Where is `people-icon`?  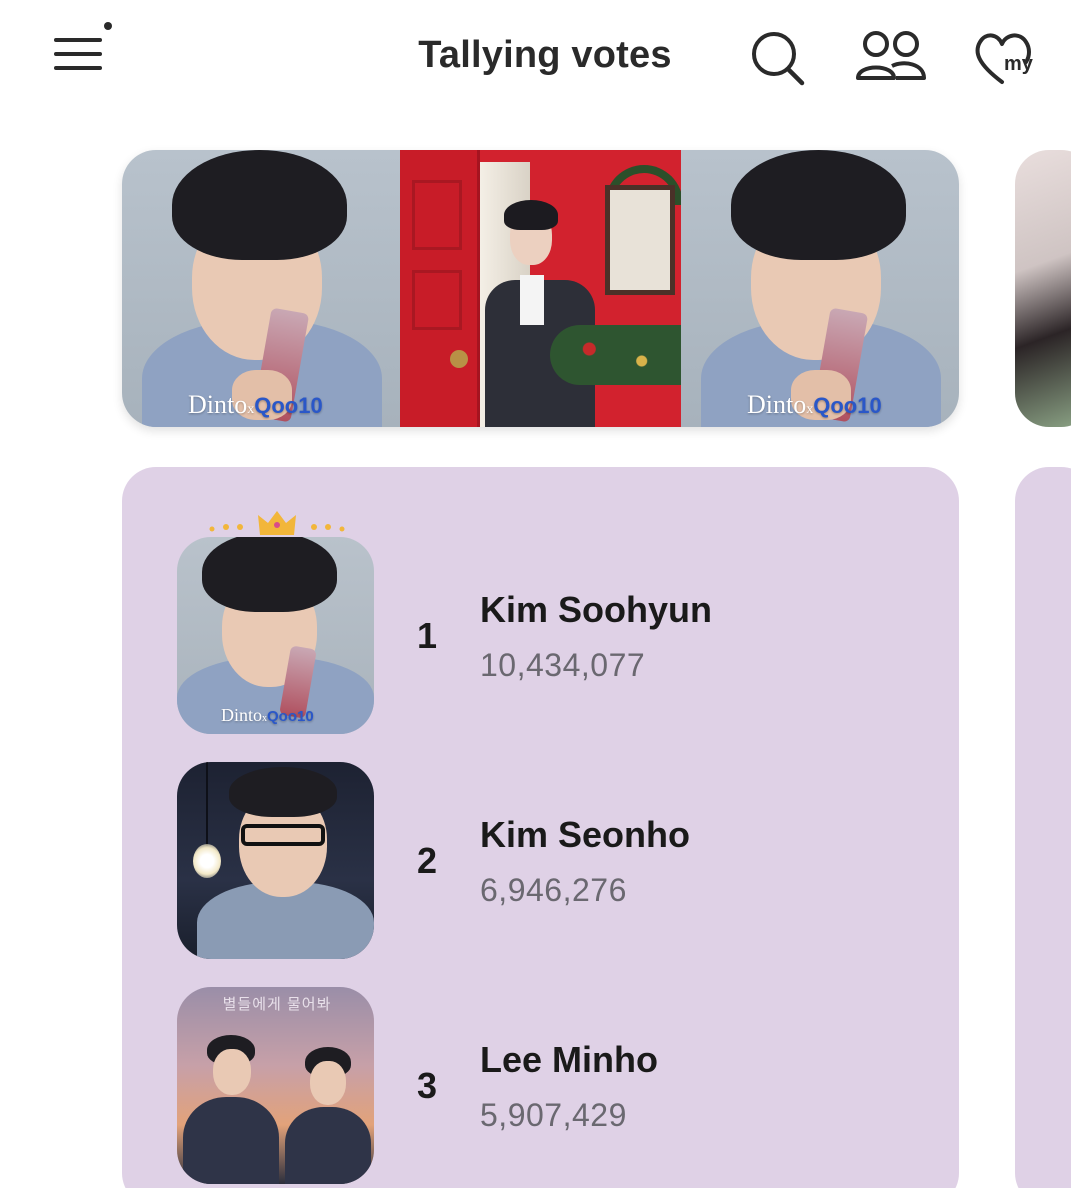 people-icon is located at coordinates (891, 55).